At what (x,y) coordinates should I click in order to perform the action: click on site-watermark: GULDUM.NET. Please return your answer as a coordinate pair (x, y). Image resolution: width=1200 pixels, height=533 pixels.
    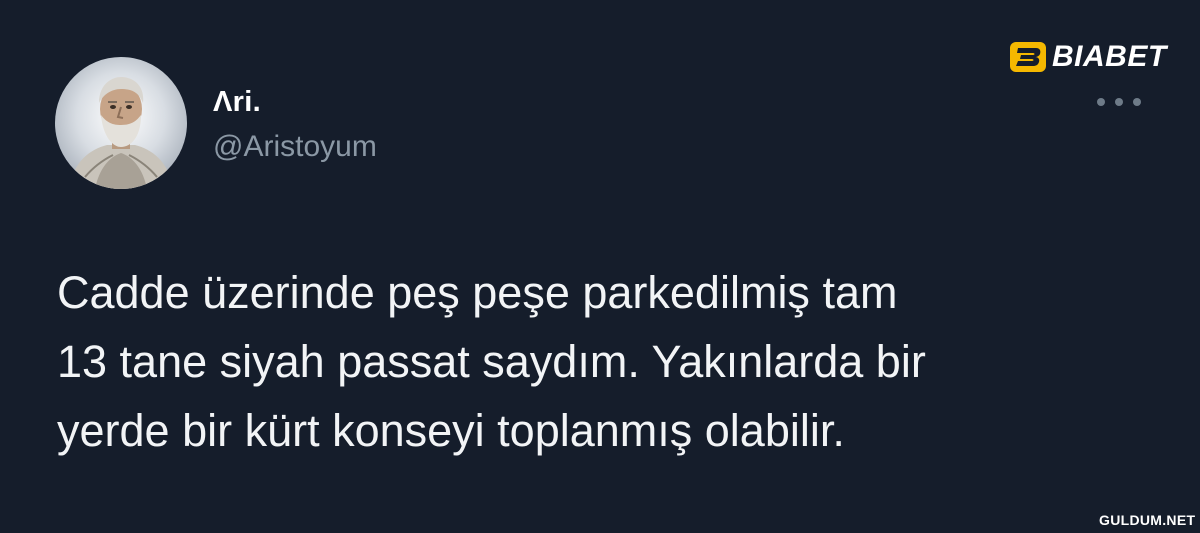
    Looking at the image, I should click on (1147, 520).